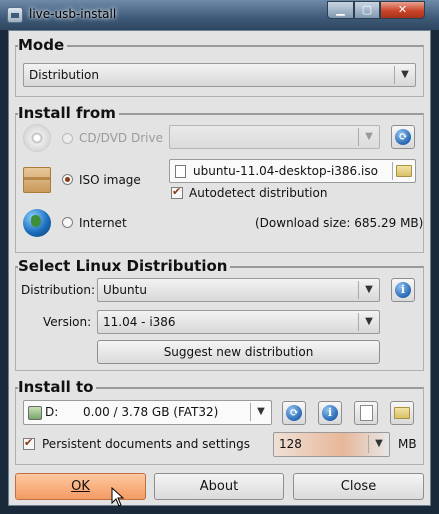  Describe the element at coordinates (177, 192) in the screenshot. I see `autodetect-checkbox` at that location.